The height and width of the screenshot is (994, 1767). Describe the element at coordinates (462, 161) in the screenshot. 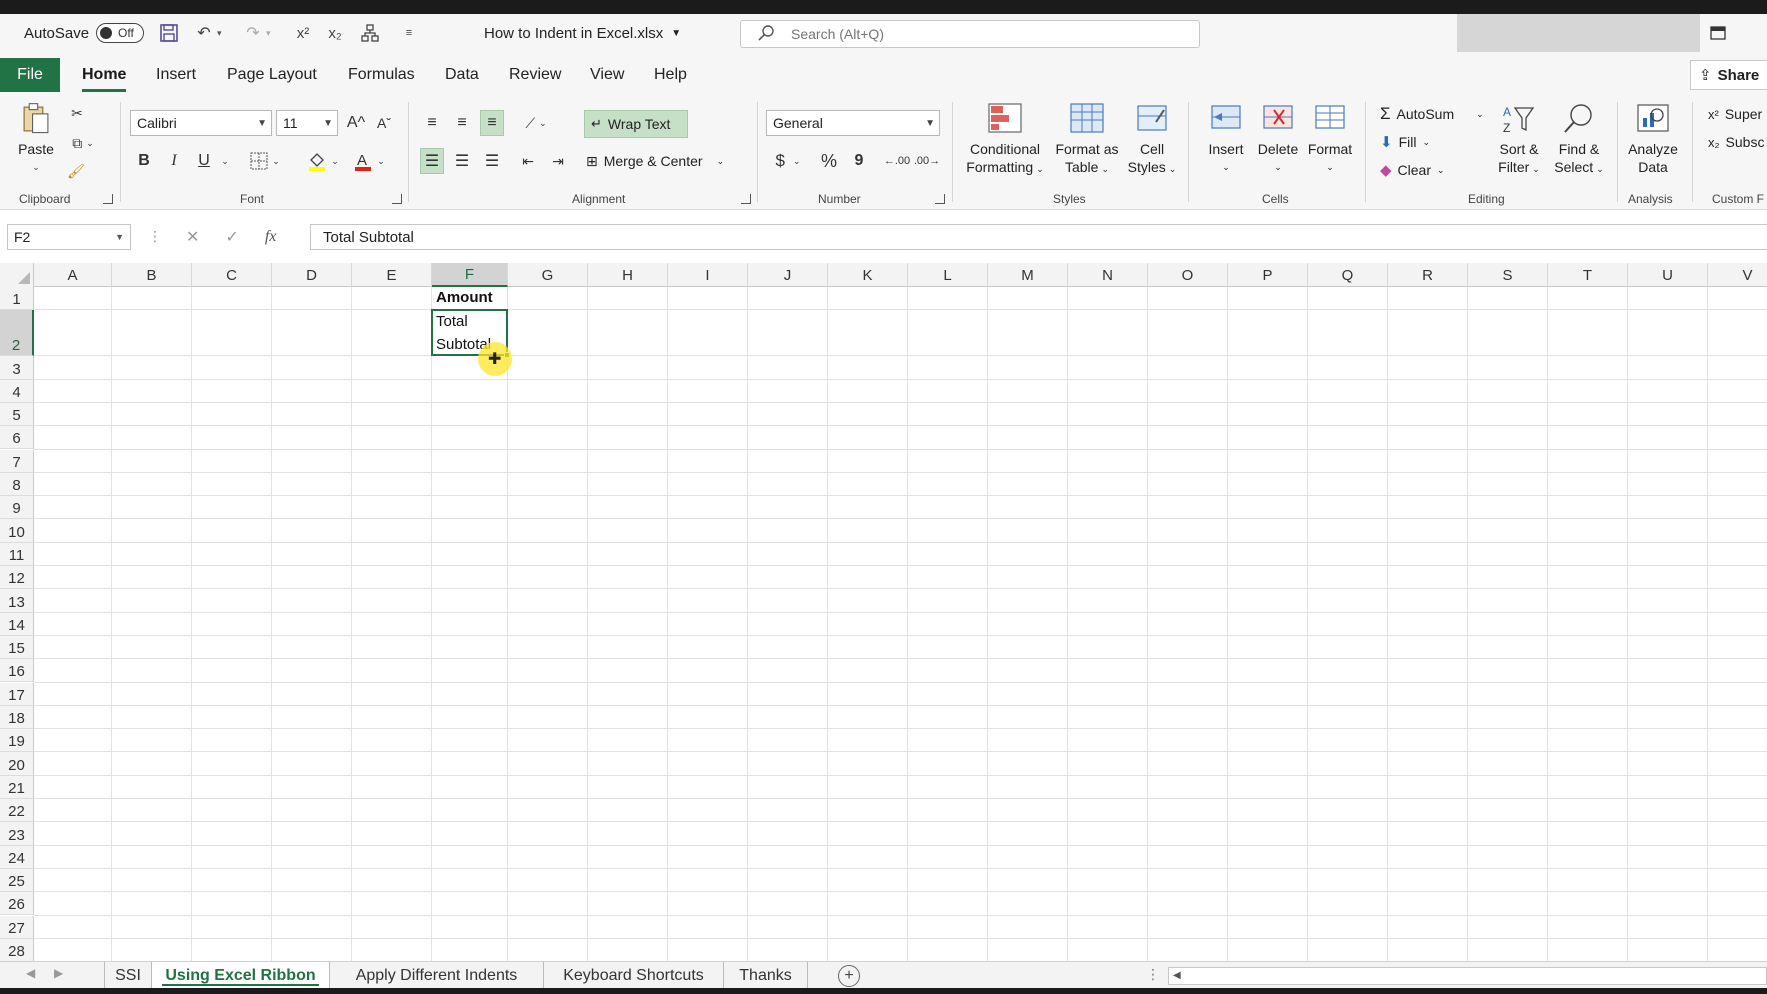

I see `align-center-button: ☰` at that location.